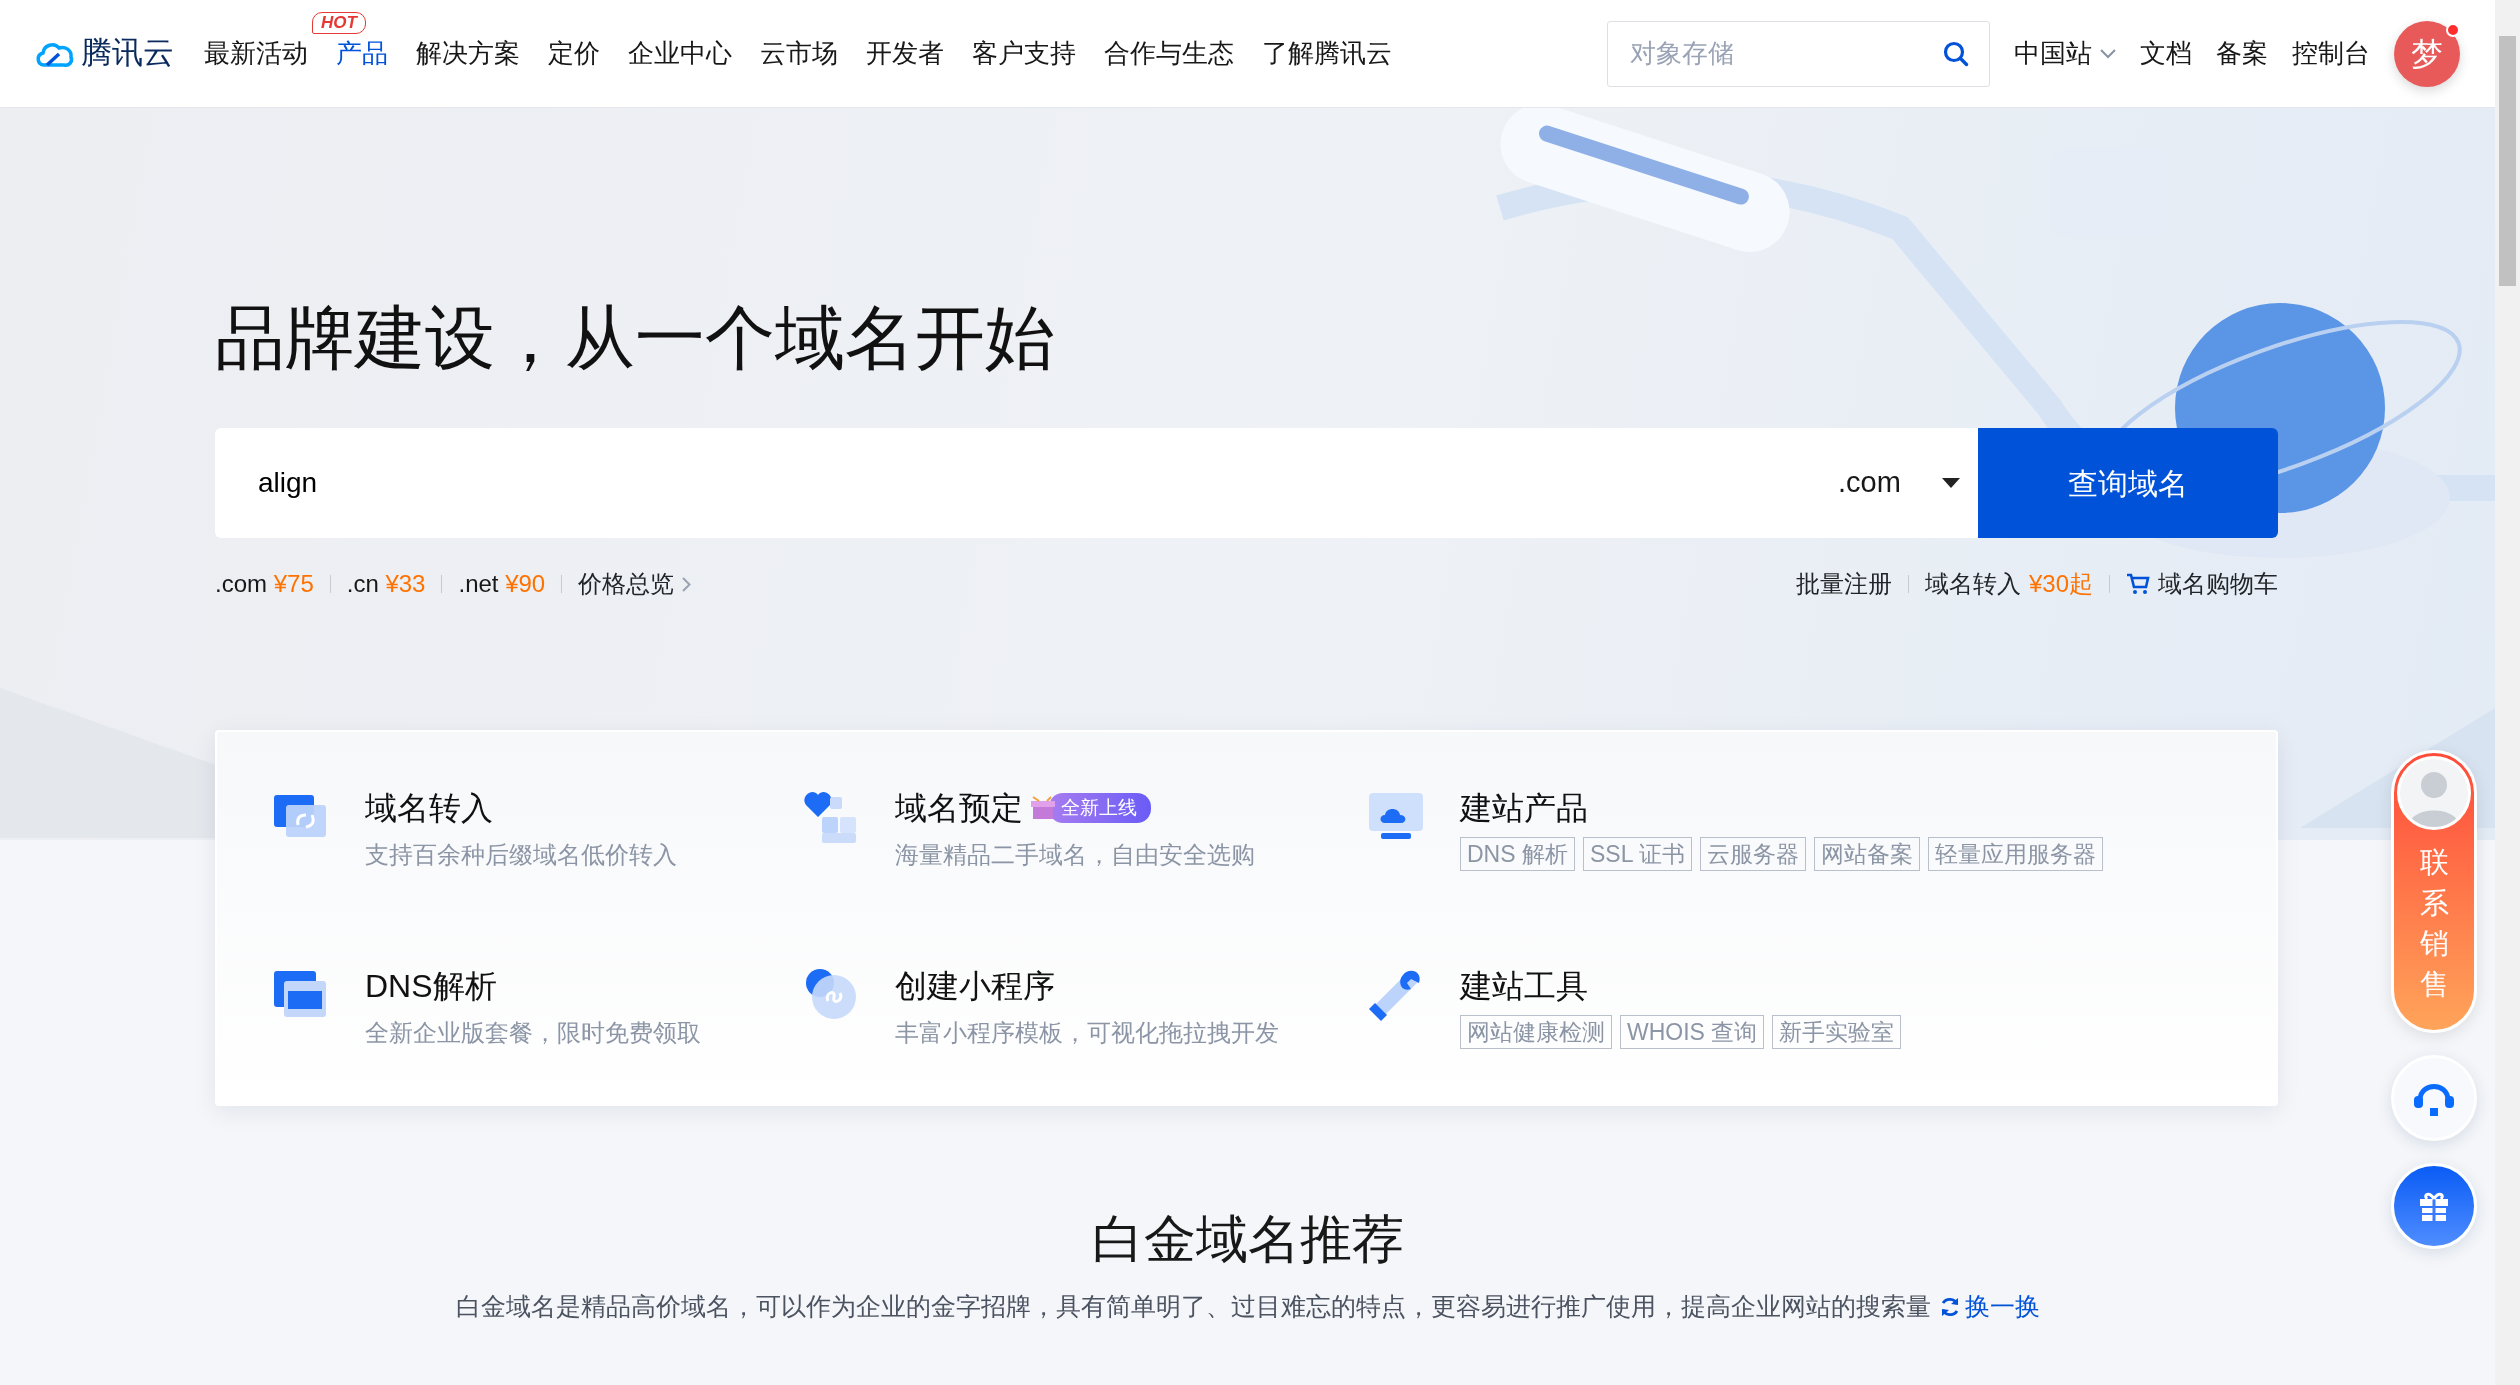 The width and height of the screenshot is (2520, 1385). I want to click on gift-box-icon, so click(1043, 808).